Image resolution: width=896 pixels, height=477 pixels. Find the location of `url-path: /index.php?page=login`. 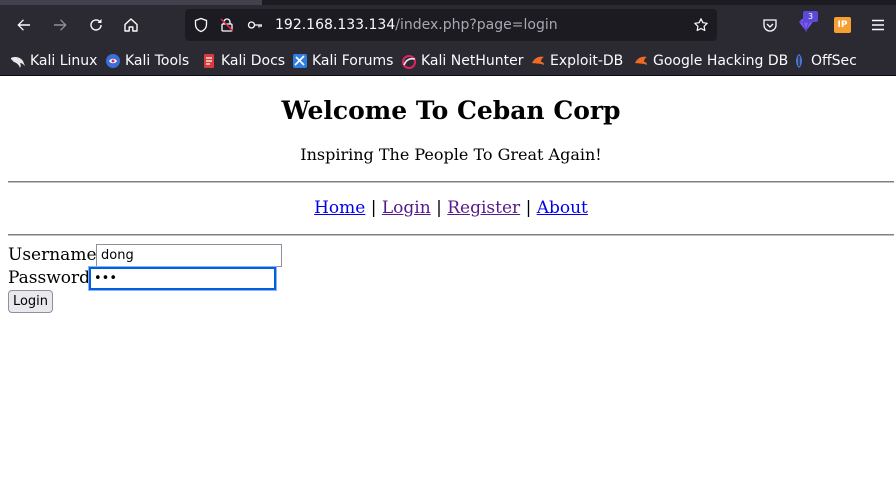

url-path: /index.php?page=login is located at coordinates (476, 25).